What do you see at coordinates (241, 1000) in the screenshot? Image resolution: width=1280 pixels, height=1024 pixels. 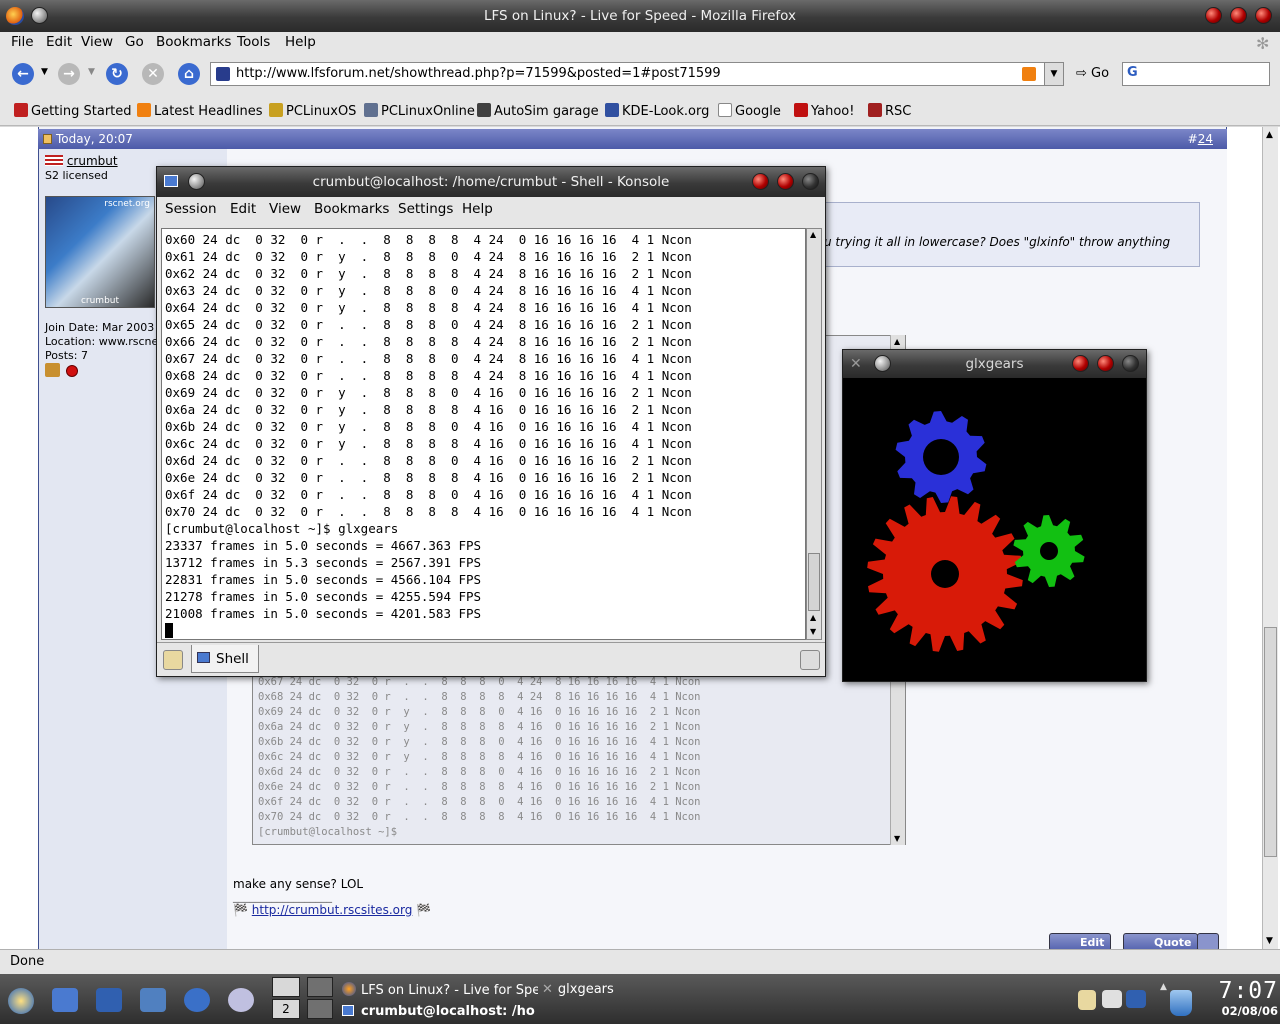 I see `mail-icon` at bounding box center [241, 1000].